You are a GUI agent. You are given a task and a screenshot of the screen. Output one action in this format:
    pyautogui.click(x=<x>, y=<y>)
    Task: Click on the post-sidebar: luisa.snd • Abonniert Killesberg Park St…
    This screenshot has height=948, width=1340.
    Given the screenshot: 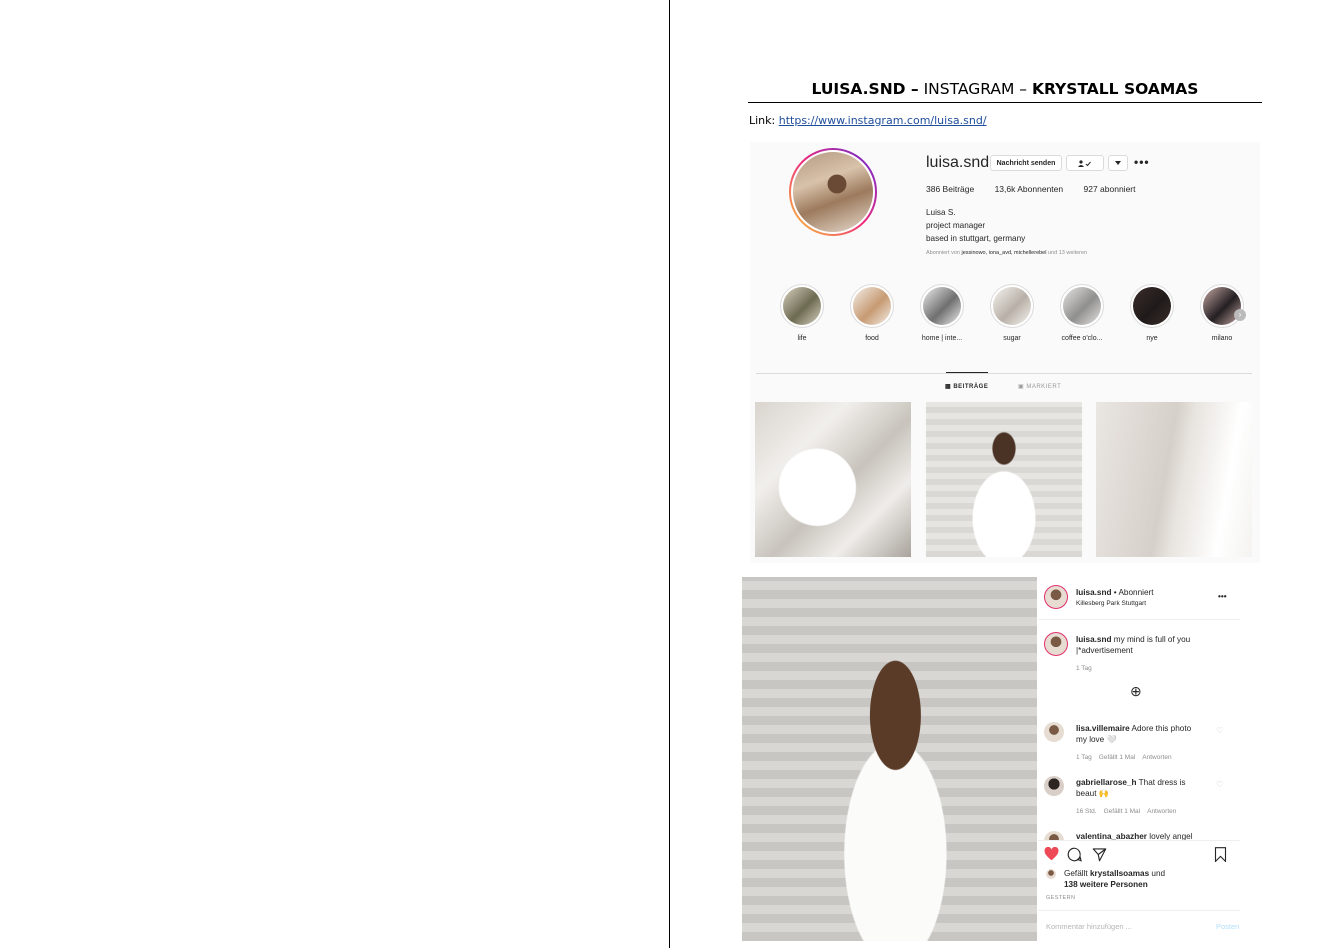 What is the action you would take?
    pyautogui.click(x=1139, y=759)
    